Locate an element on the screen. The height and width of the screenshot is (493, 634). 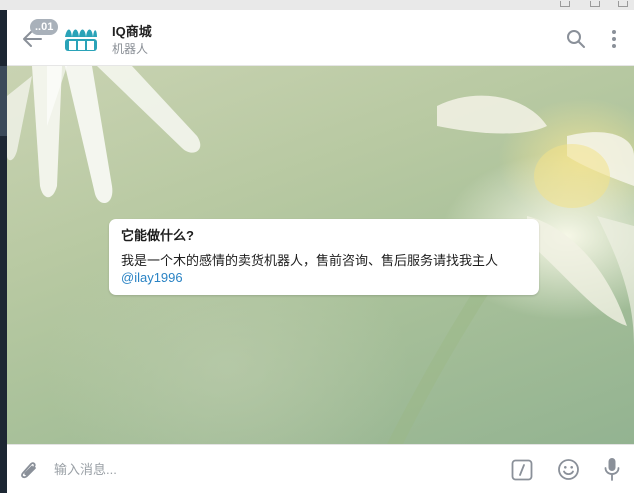
chat-subtitle: 机器人 is located at coordinates (130, 49).